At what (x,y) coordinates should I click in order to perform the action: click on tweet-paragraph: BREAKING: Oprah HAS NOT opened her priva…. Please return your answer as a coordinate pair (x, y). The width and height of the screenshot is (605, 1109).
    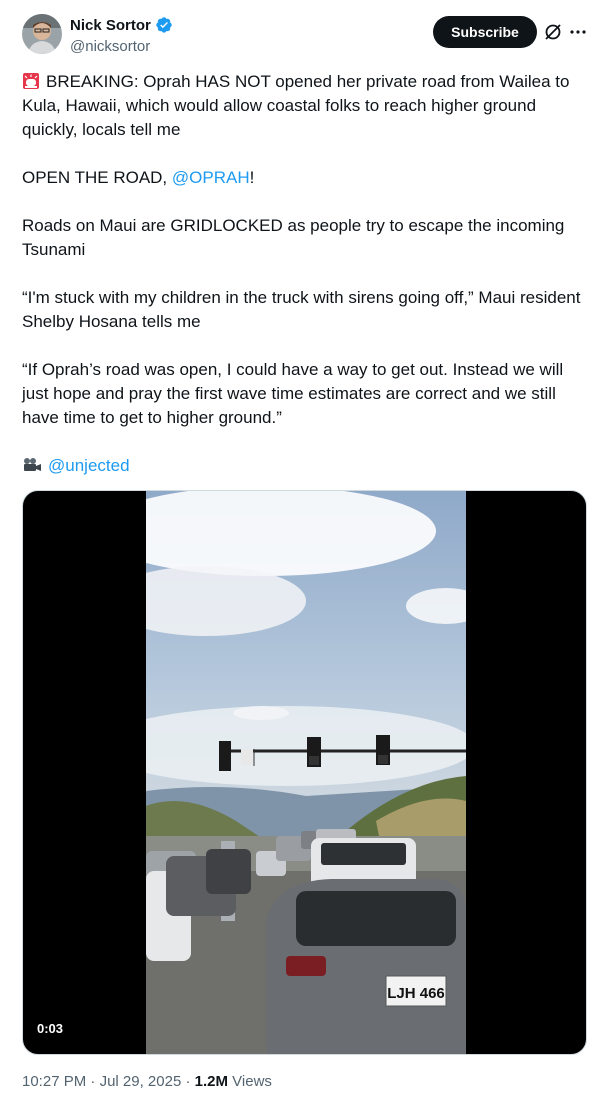
    Looking at the image, I should click on (304, 106).